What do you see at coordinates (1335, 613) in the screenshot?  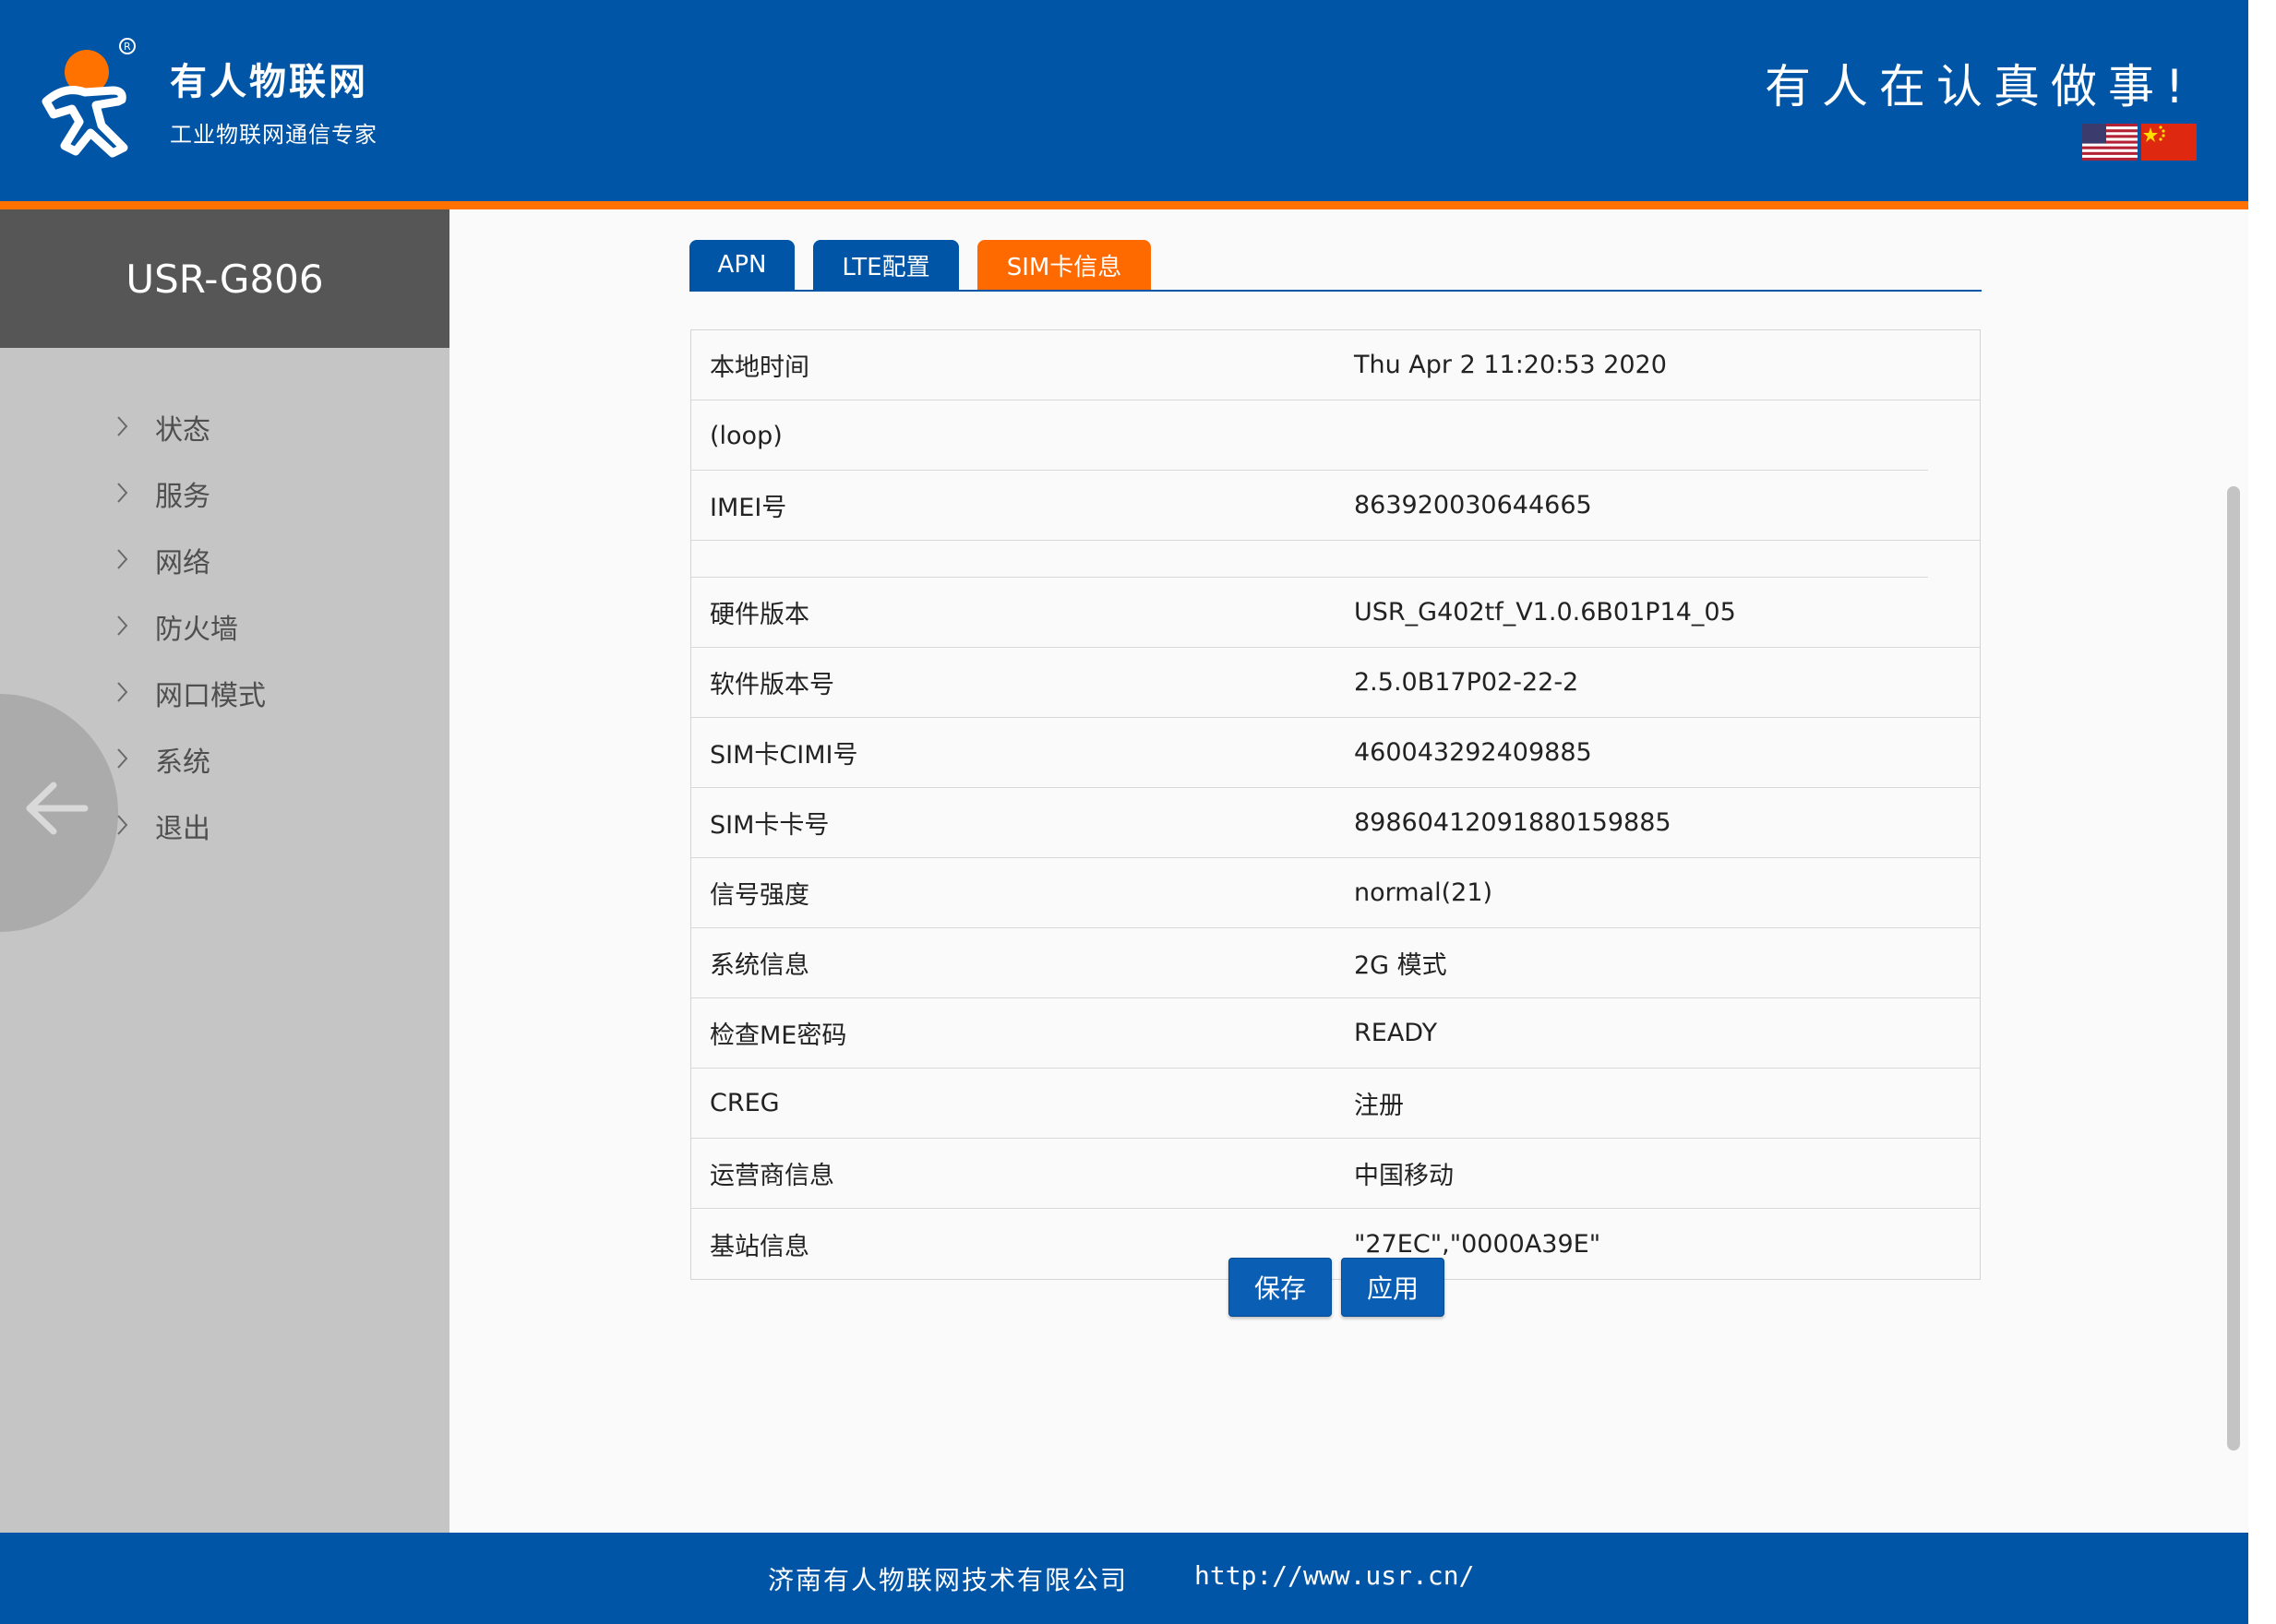 I see `table-row: 硬件版本 USR_G402tf_V1.0.6B01P14_05` at bounding box center [1335, 613].